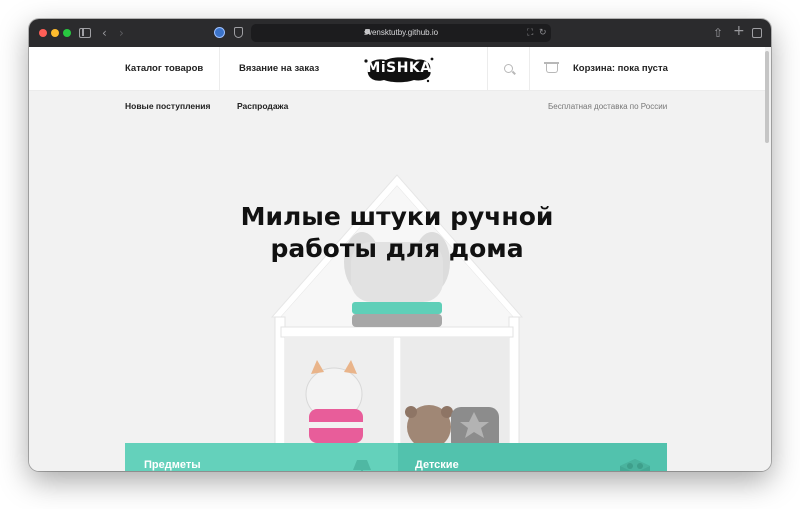 Image resolution: width=800 pixels, height=509 pixels. I want to click on lamp-icon, so click(362, 465).